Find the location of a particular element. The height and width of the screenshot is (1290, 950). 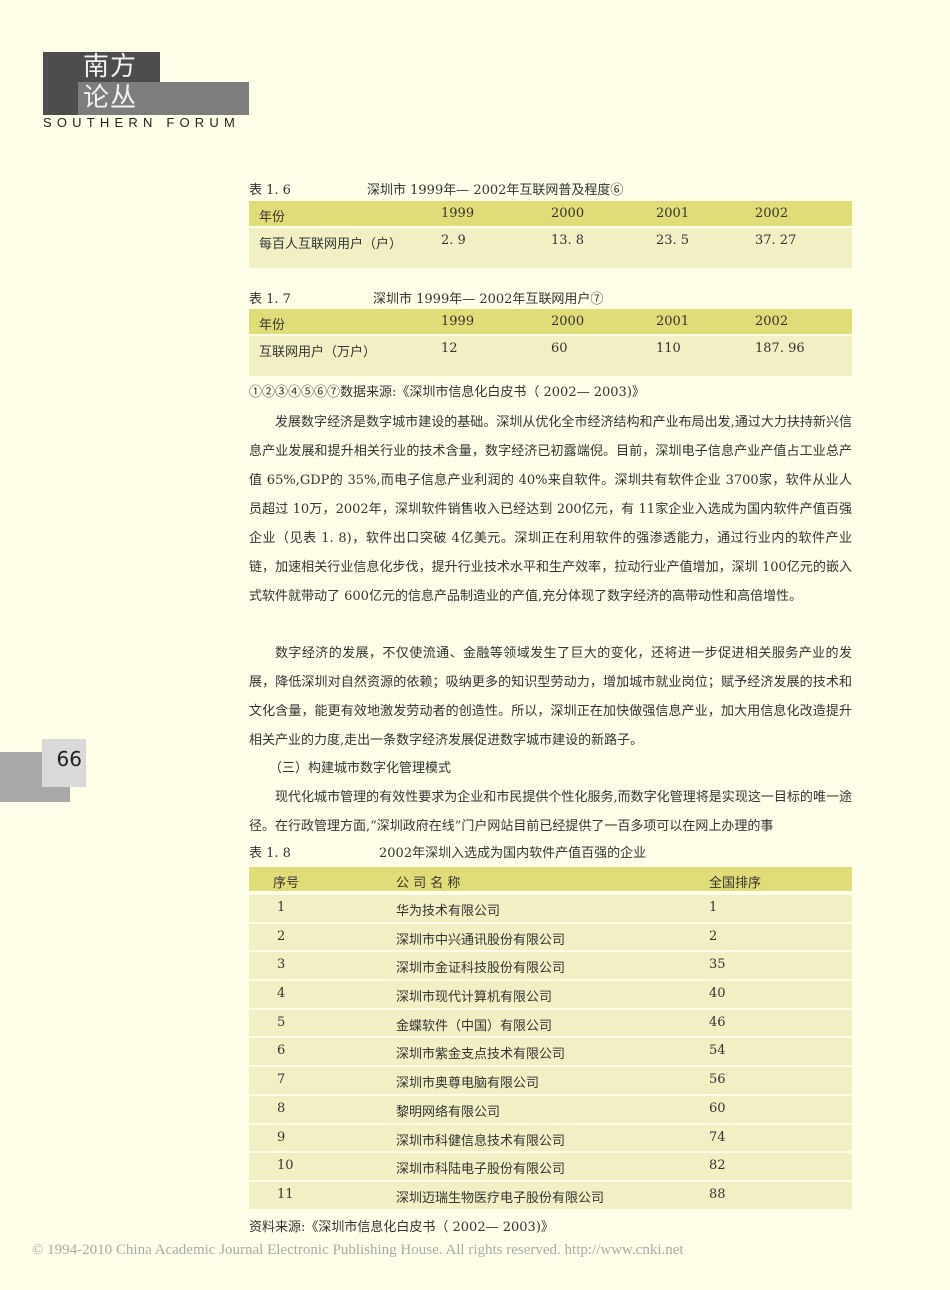

table-header-row: 序号 公 司 名 称 全国排序 is located at coordinates (550, 879).